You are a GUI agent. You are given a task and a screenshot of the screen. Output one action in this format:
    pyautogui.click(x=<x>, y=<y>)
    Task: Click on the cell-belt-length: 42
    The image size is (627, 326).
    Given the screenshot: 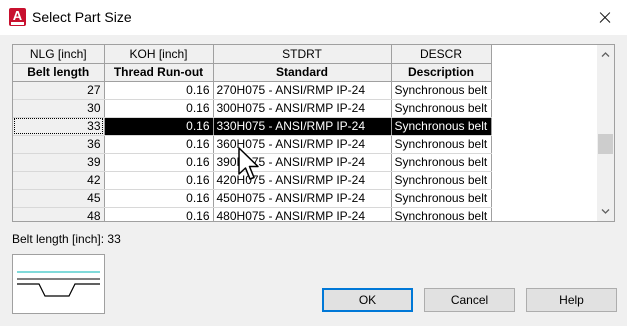 What is the action you would take?
    pyautogui.click(x=59, y=180)
    